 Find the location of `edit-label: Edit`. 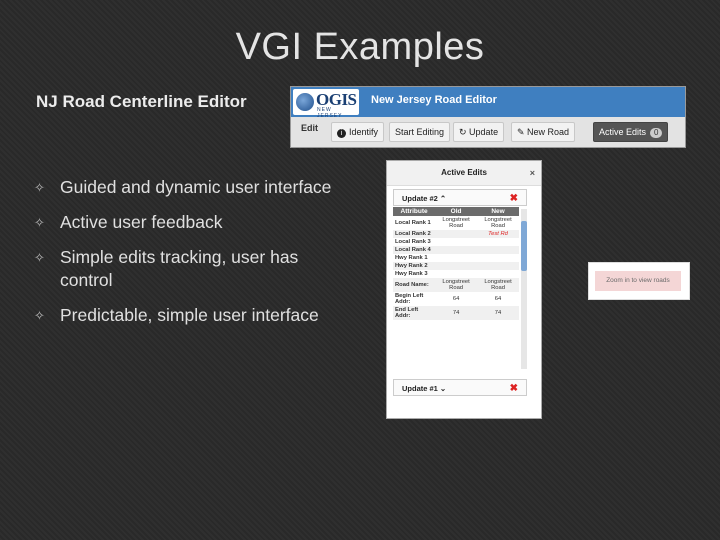

edit-label: Edit is located at coordinates (309, 128).